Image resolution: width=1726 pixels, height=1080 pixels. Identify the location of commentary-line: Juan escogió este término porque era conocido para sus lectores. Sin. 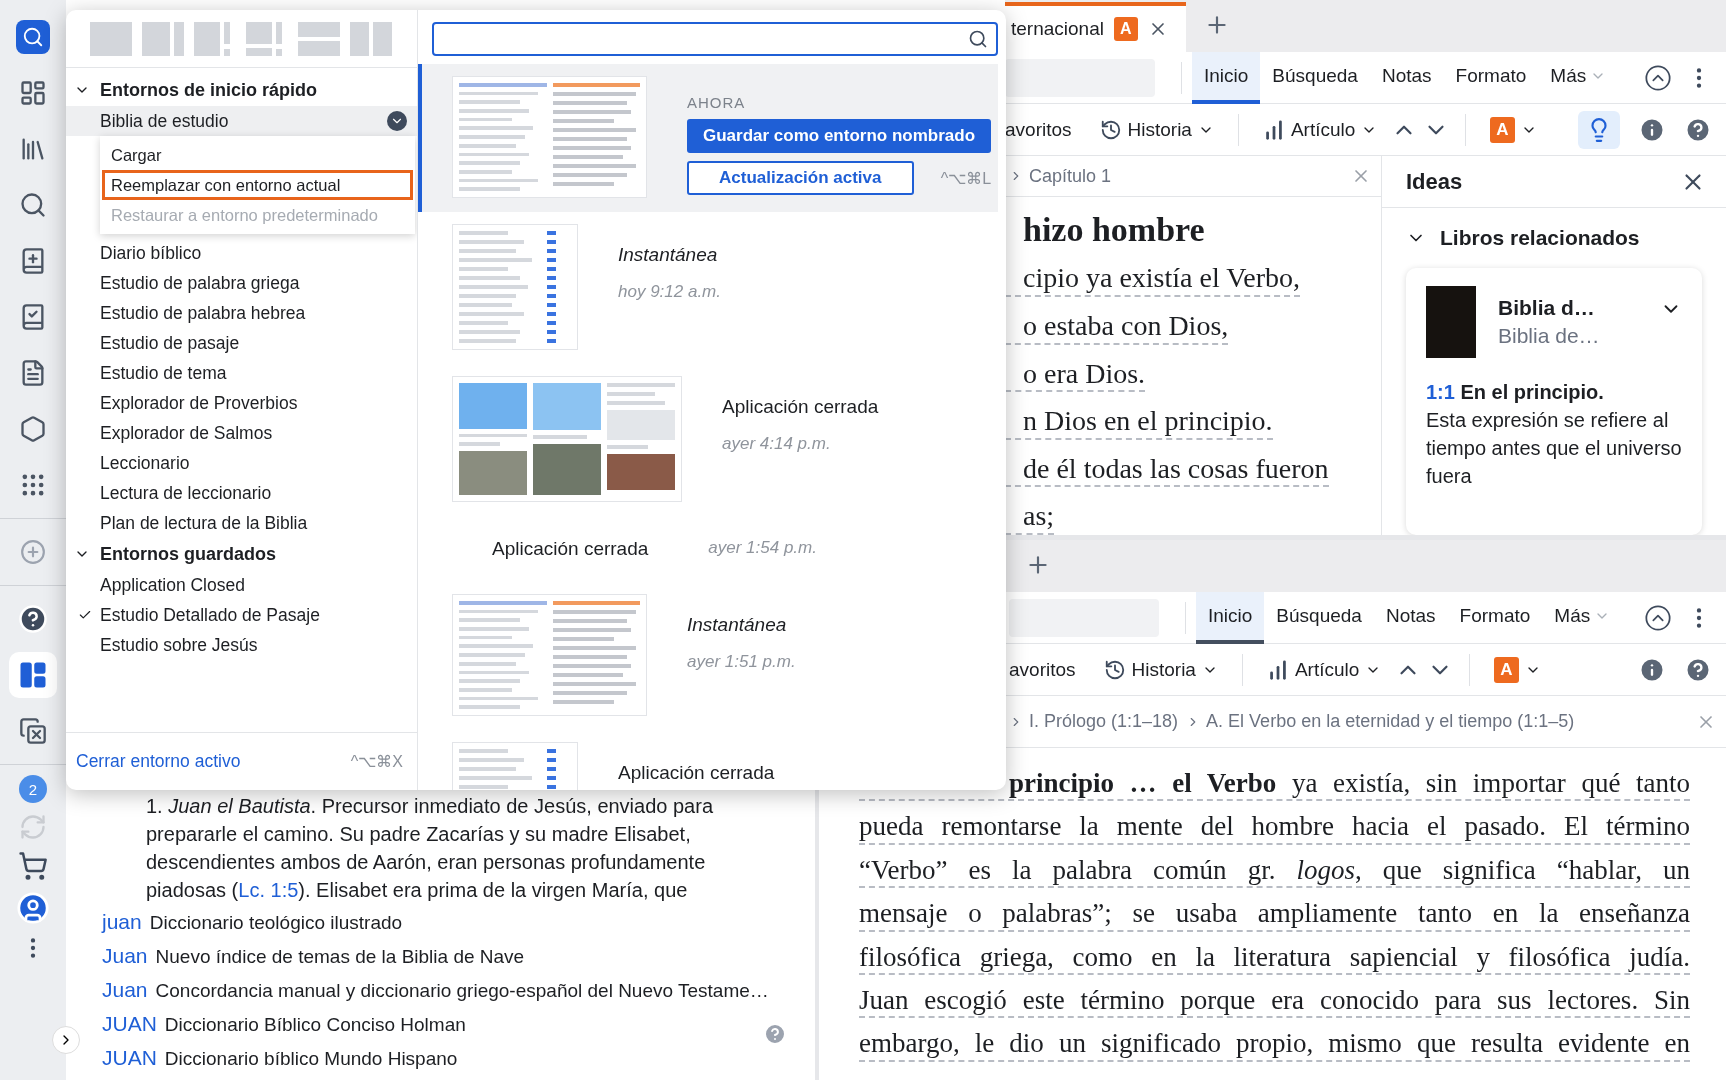
(1274, 996).